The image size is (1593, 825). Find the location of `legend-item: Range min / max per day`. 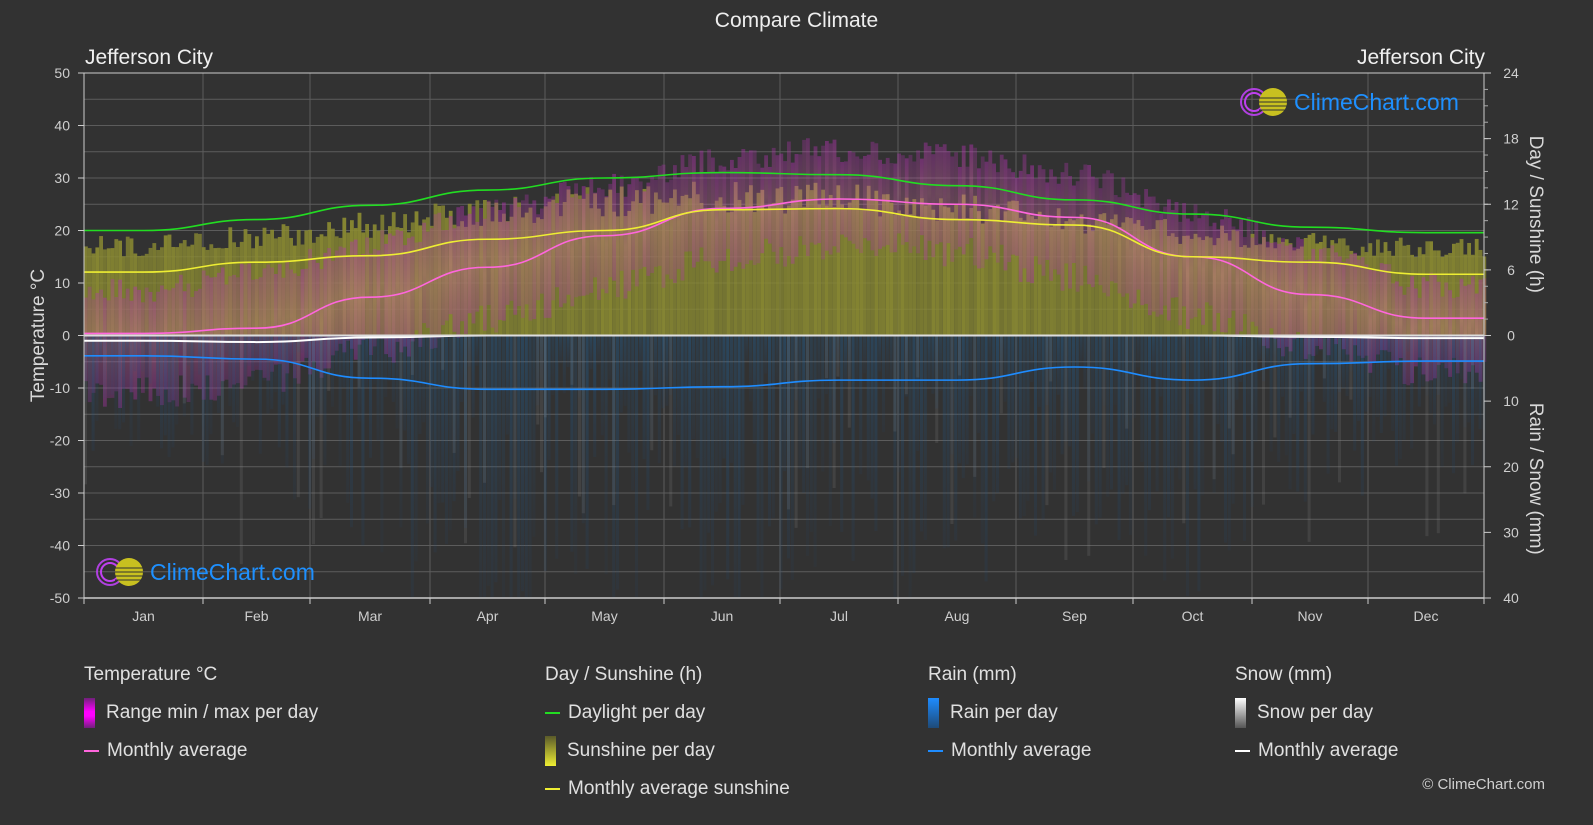

legend-item: Range min / max per day is located at coordinates (201, 713).